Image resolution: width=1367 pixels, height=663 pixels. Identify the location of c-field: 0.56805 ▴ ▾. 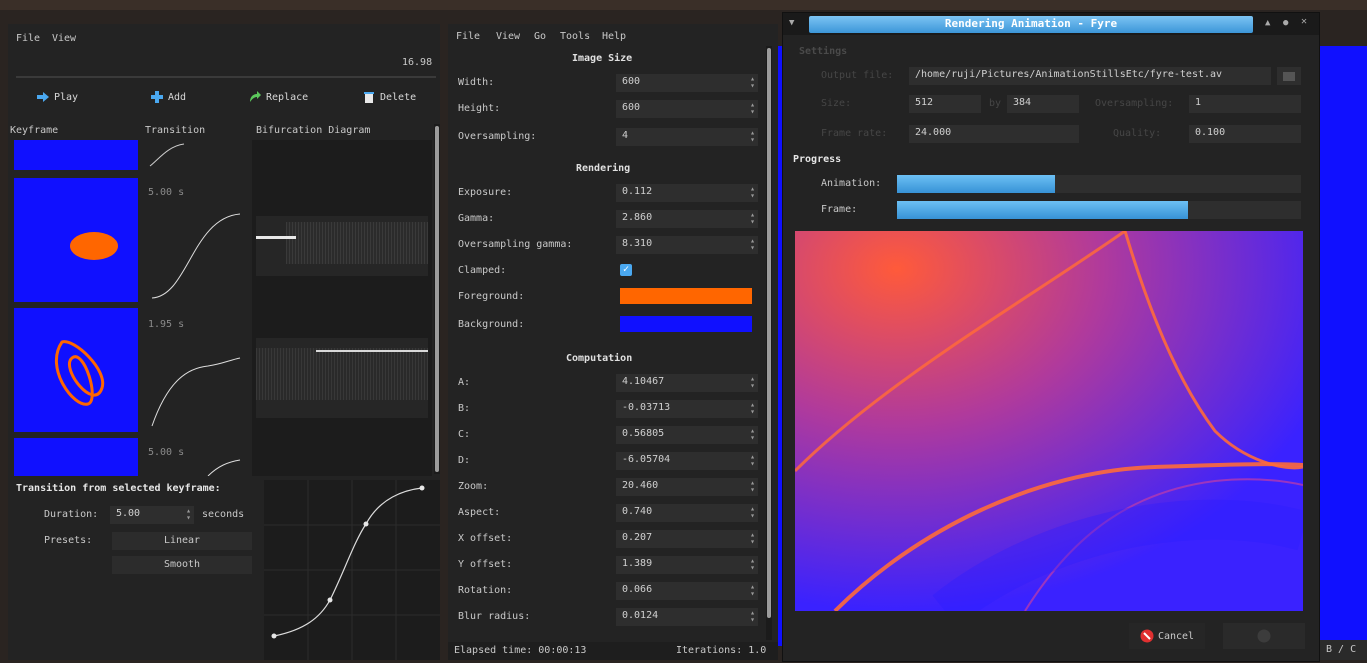
(687, 435).